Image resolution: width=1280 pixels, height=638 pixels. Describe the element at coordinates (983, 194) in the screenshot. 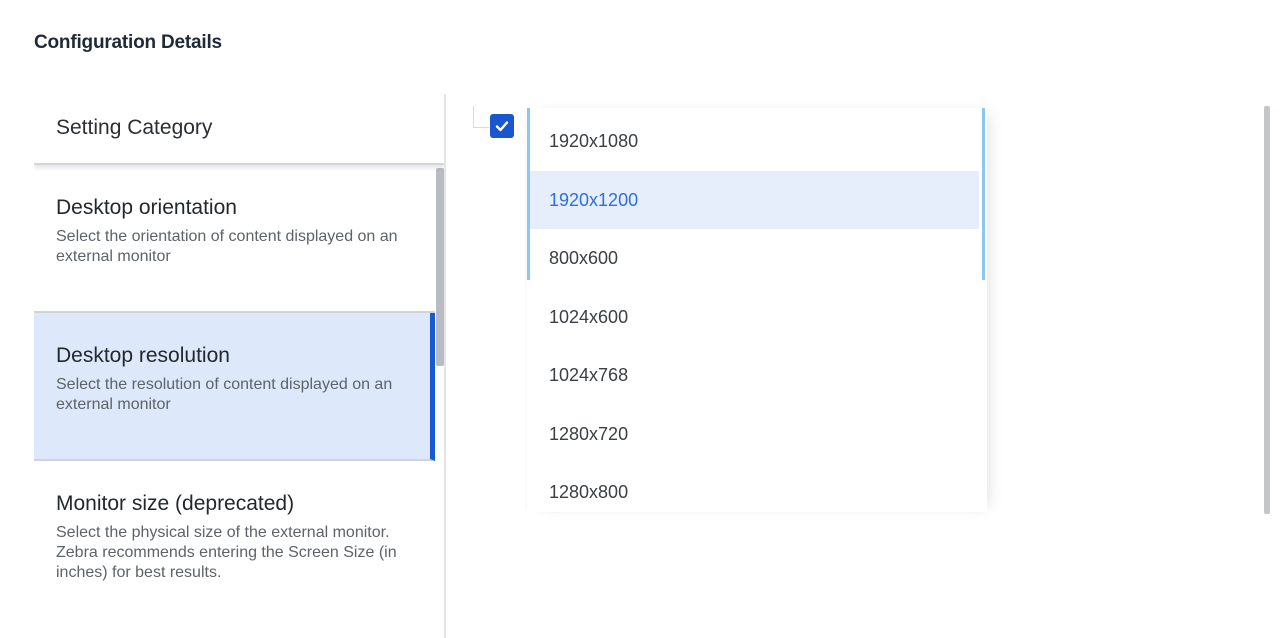

I see `dropdown-focus-border-right` at that location.